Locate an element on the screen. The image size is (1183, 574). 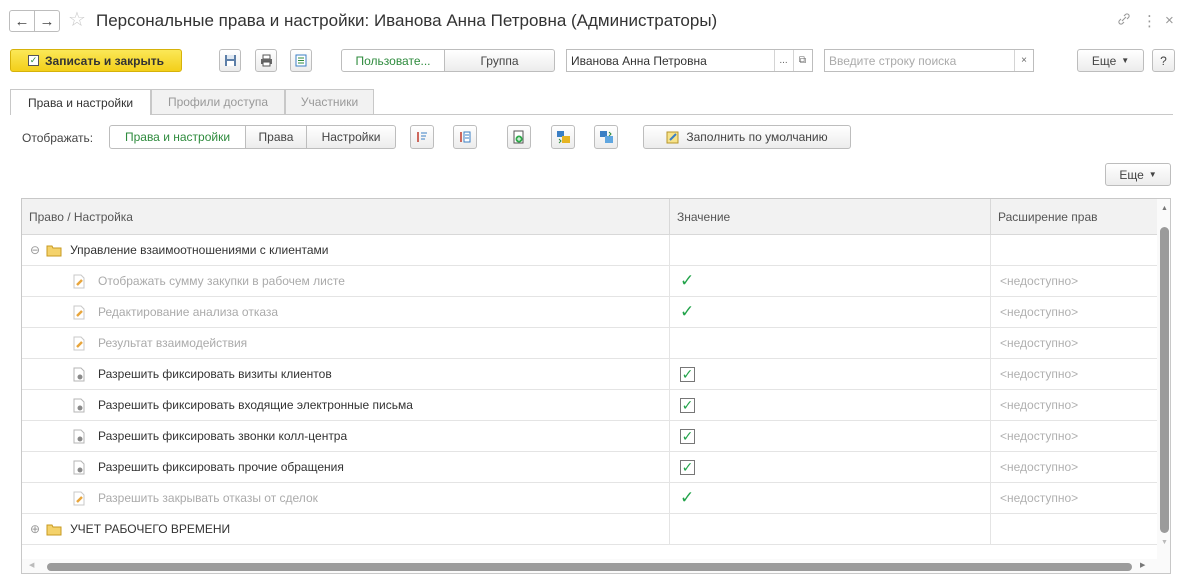
row-name: Редактирование анализа отказа is located at coordinates (188, 312).